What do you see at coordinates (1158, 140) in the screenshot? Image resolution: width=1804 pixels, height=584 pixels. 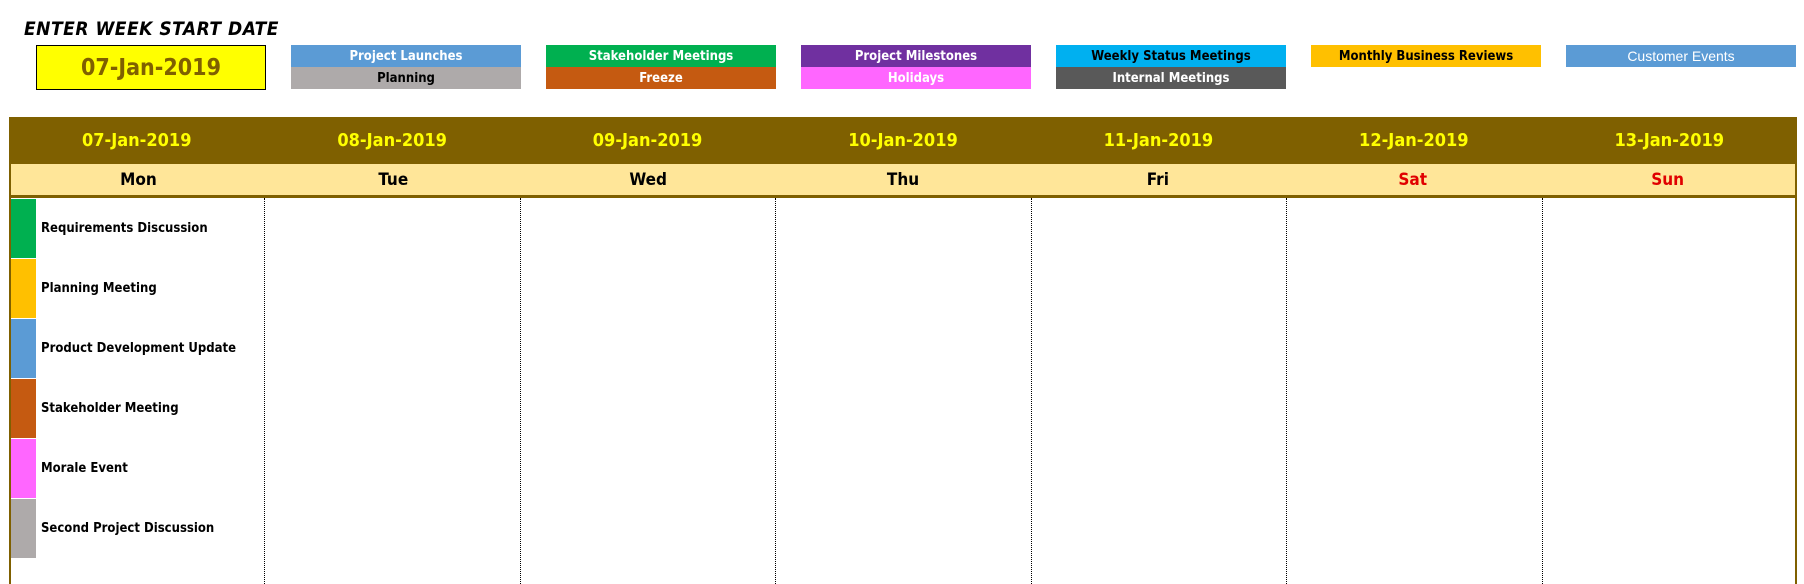 I see `date-header-cell: 11-Jan-2019` at bounding box center [1158, 140].